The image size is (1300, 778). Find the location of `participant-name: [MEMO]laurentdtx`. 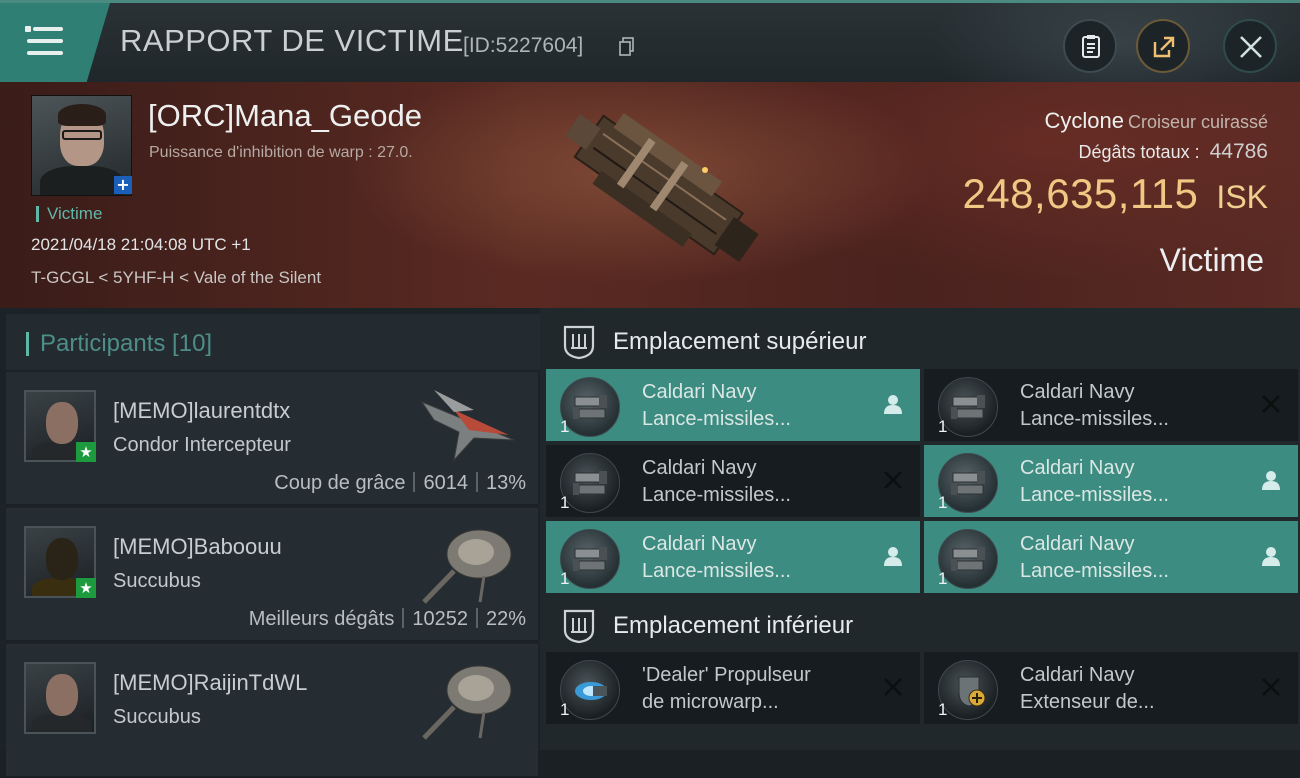

participant-name: [MEMO]laurentdtx is located at coordinates (201, 411).